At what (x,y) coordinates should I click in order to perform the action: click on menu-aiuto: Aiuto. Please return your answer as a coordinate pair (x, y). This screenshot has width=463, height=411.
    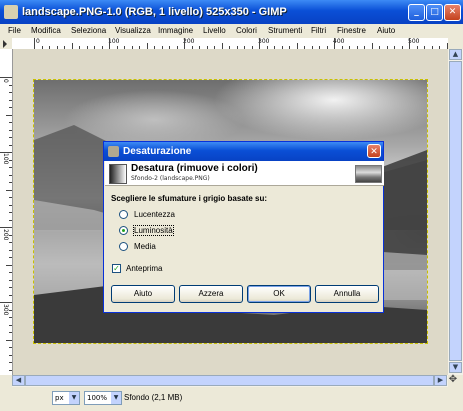
    Looking at the image, I should click on (386, 30).